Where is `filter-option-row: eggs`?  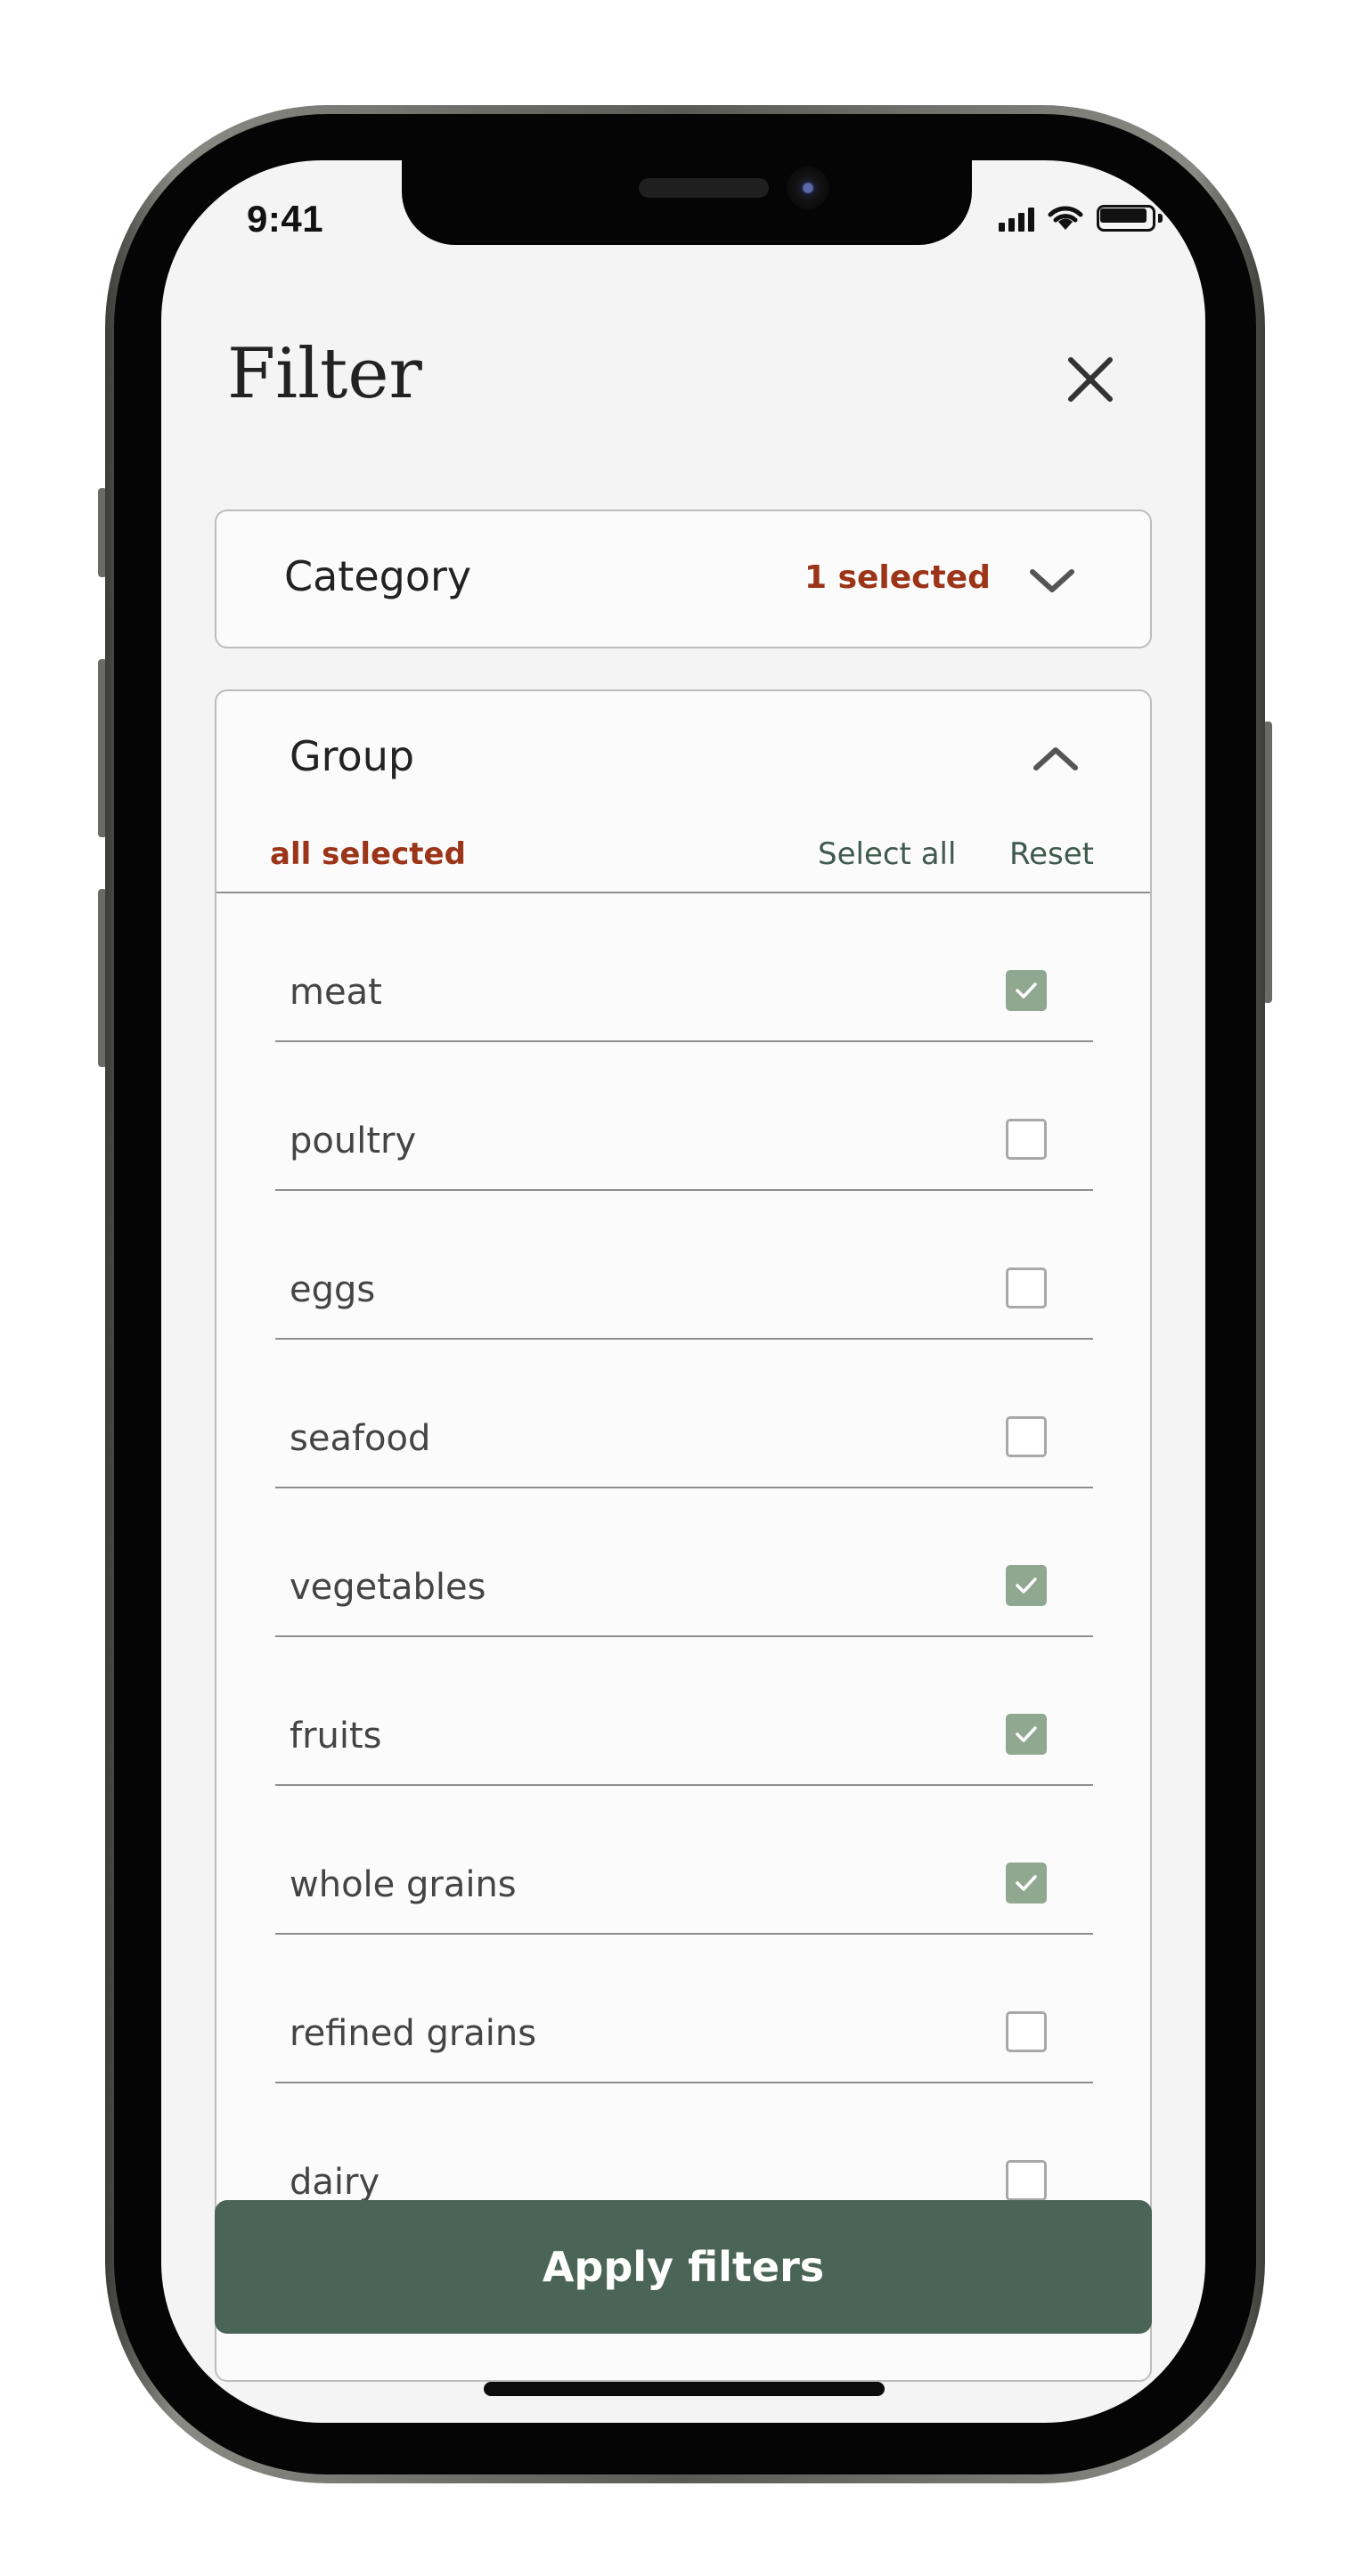
filter-option-row: eggs is located at coordinates (684, 1265).